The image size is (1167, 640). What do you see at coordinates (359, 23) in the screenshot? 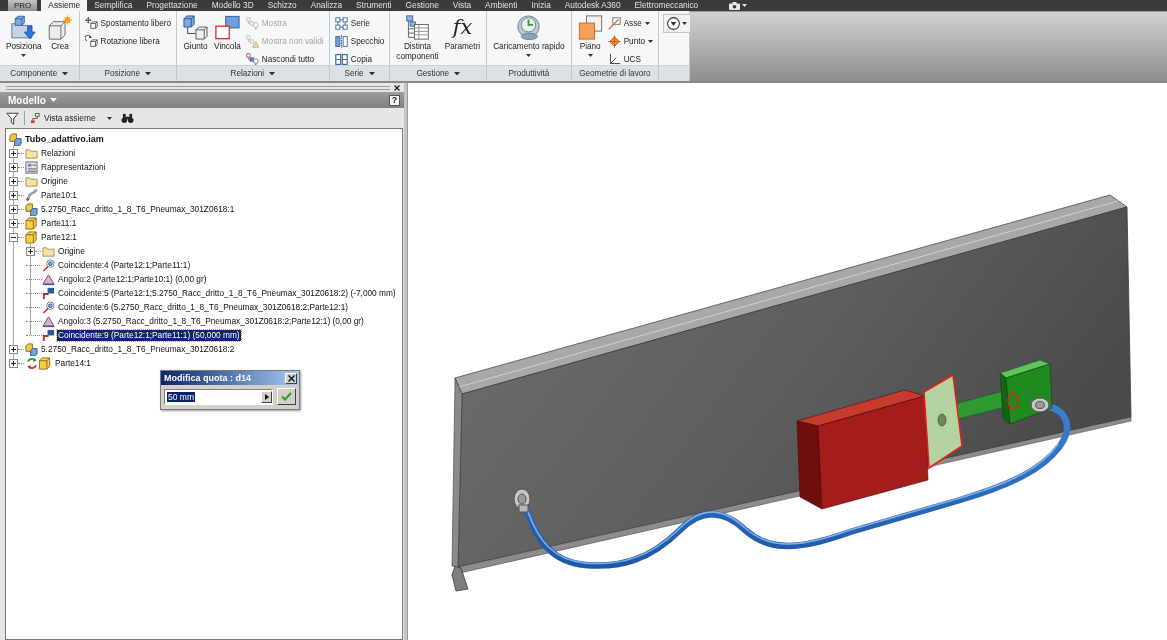
I see `tool-button: Serie` at bounding box center [359, 23].